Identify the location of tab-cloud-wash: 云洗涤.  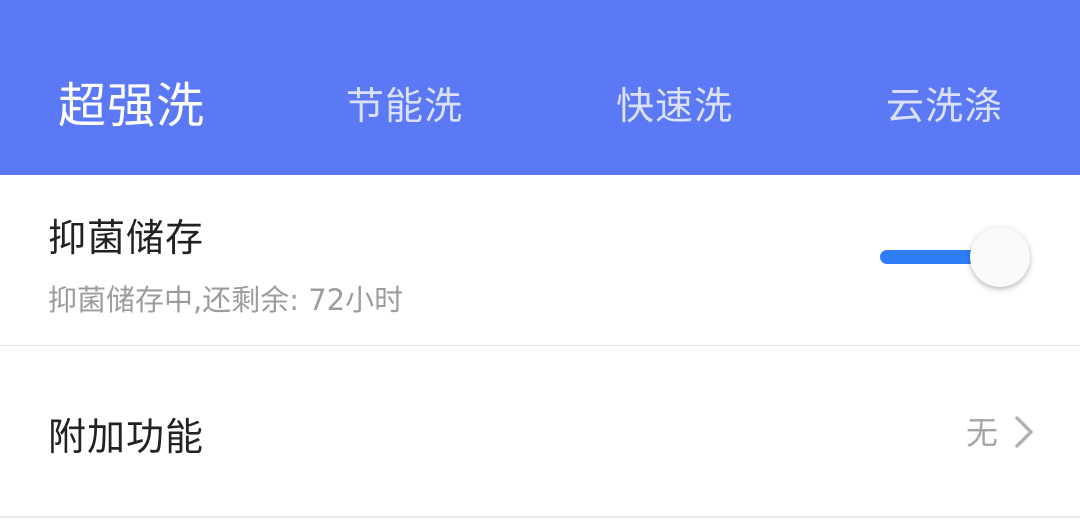
(944, 106).